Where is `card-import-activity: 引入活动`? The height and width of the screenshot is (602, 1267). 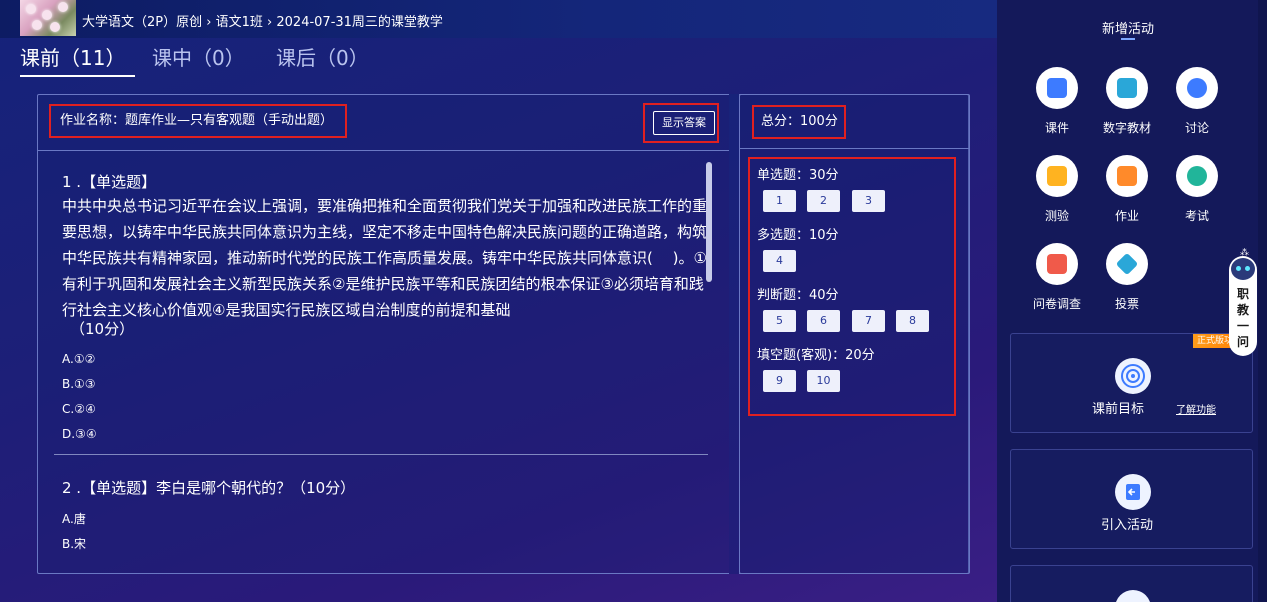 card-import-activity: 引入活动 is located at coordinates (1131, 499).